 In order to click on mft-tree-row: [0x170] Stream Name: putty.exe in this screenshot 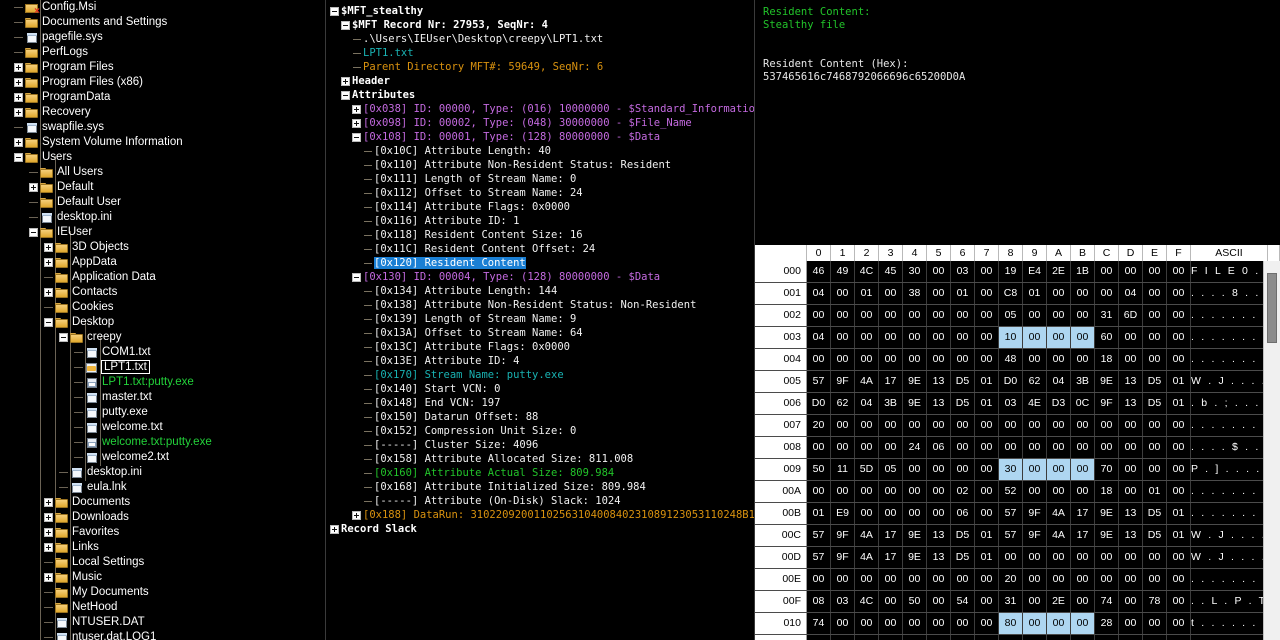, I will do `click(542, 375)`.